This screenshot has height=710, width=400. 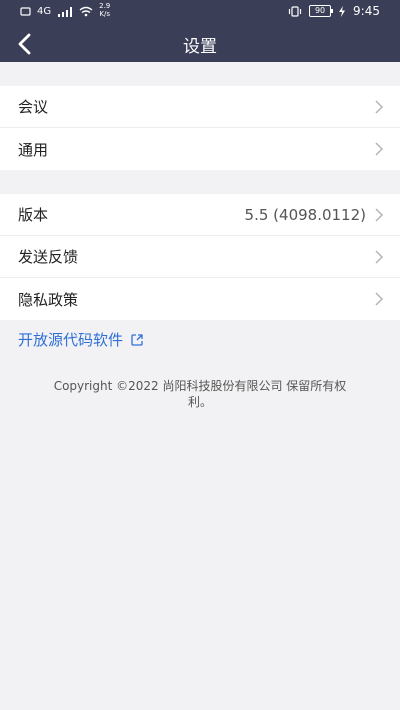 I want to click on battery-level: 90, so click(x=320, y=10).